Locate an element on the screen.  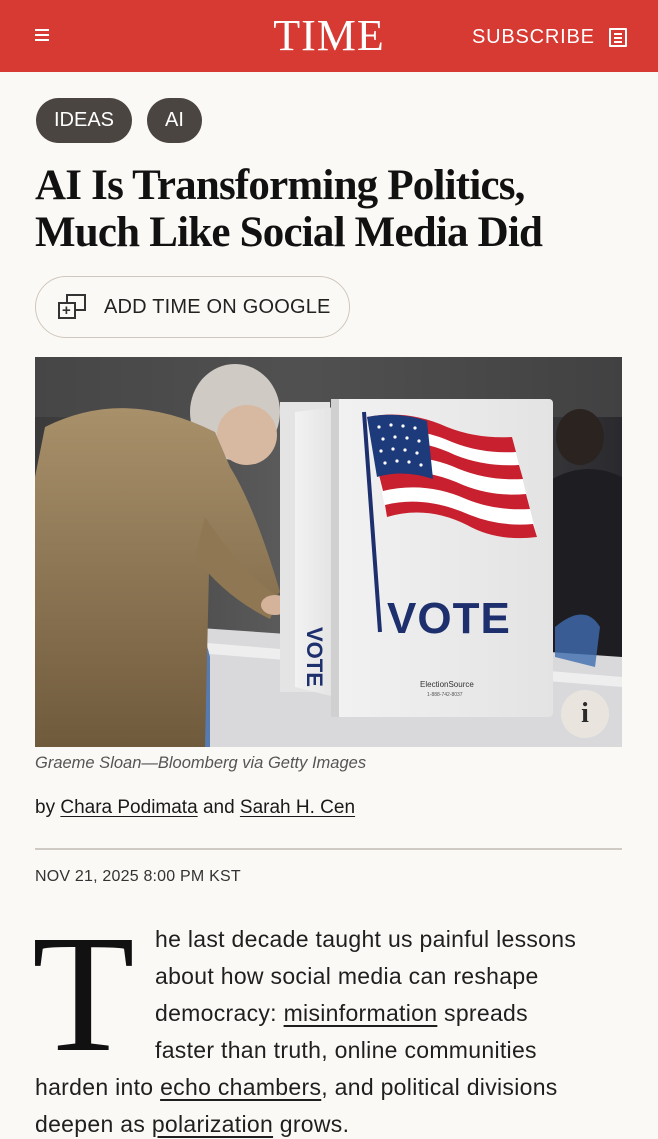
body-line-3: democracy: misinformation spreads is located at coordinates (341, 1013).